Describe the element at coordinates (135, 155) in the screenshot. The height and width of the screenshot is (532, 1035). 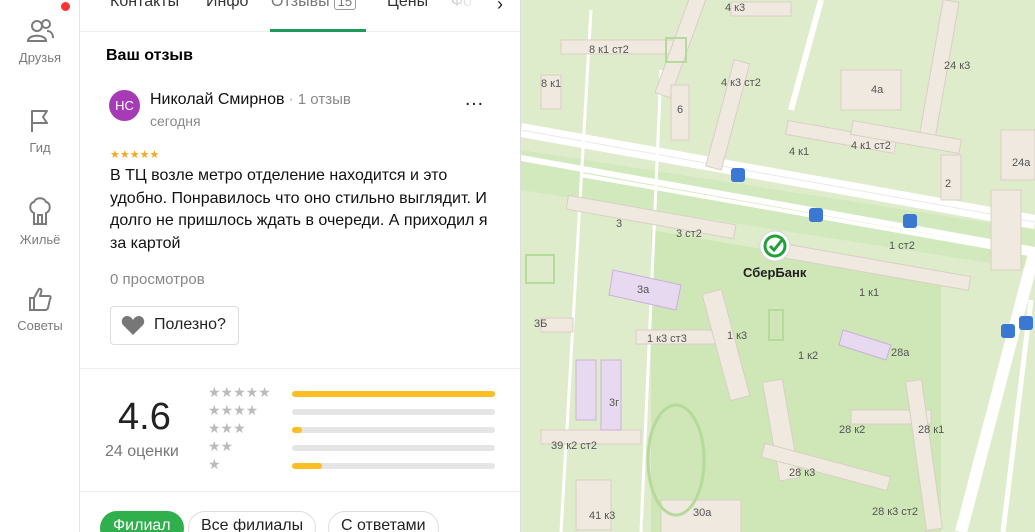
I see `review-stars: ★★★★★` at that location.